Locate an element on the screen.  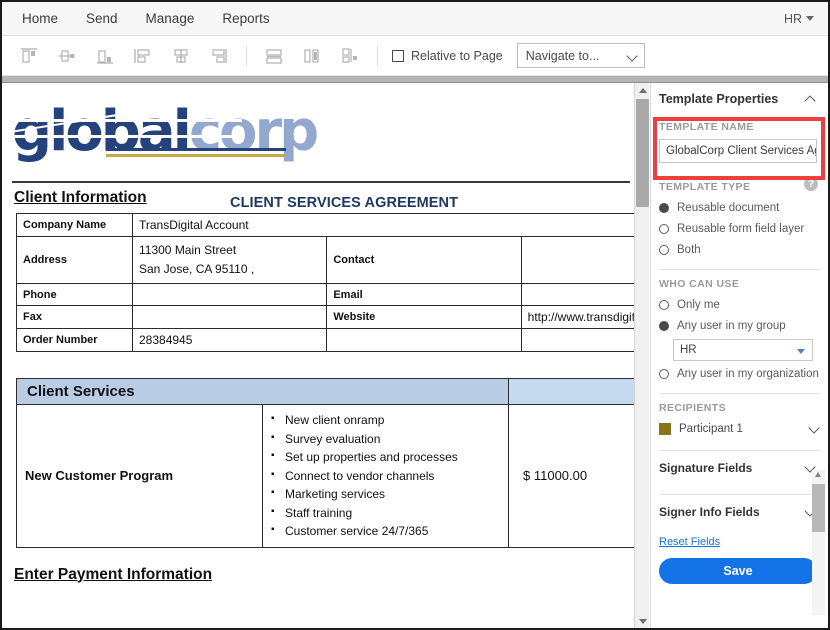
signer-info-fields-label: Signer Info Fields is located at coordinates (709, 512).